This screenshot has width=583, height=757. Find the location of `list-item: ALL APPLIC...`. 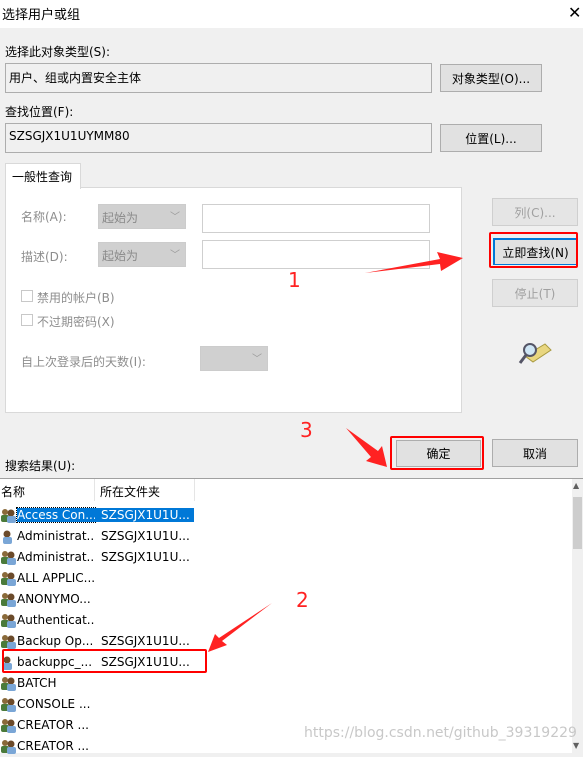

list-item: ALL APPLIC... is located at coordinates (100, 577).